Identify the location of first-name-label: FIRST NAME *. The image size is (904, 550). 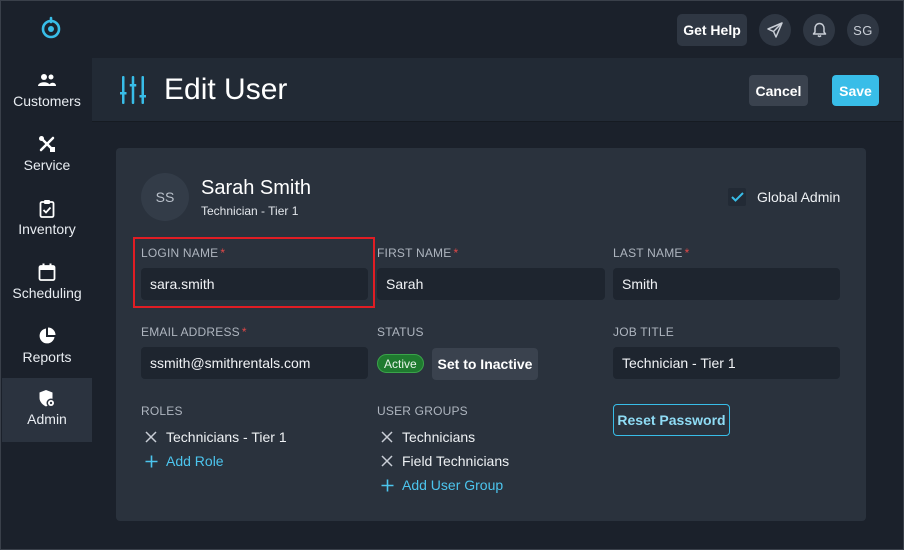
(418, 253).